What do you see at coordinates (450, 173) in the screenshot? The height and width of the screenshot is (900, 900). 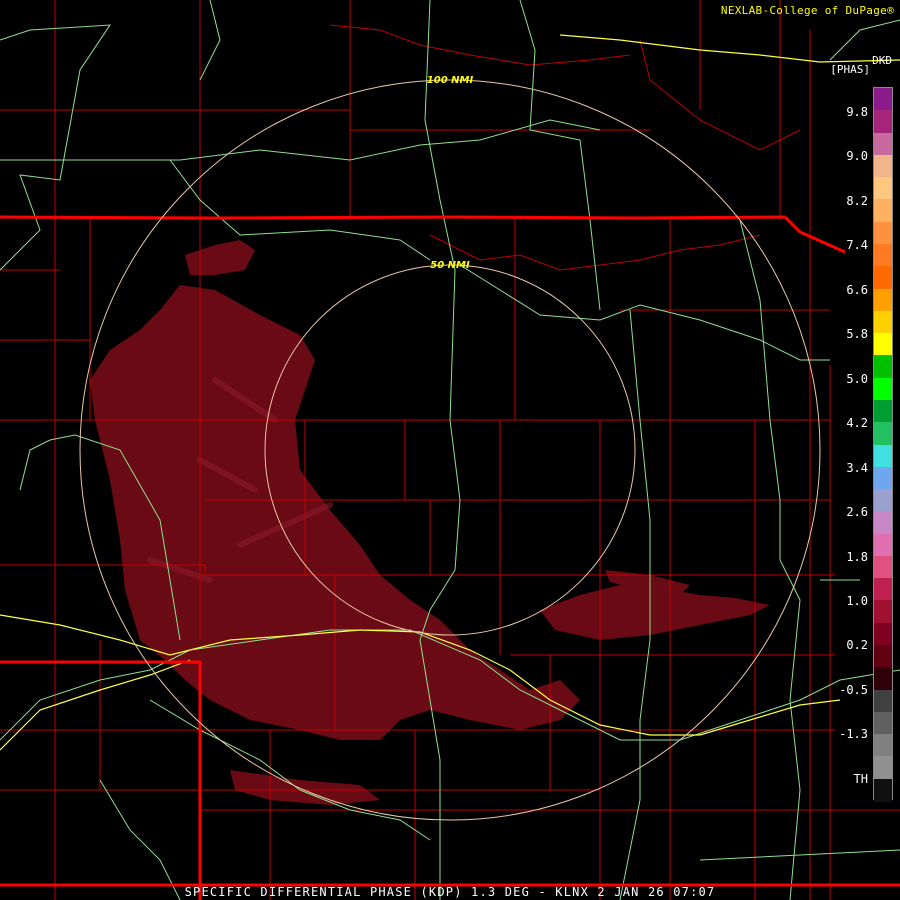 I see `range-ring-labels: 50 NMI 100 NMI` at bounding box center [450, 173].